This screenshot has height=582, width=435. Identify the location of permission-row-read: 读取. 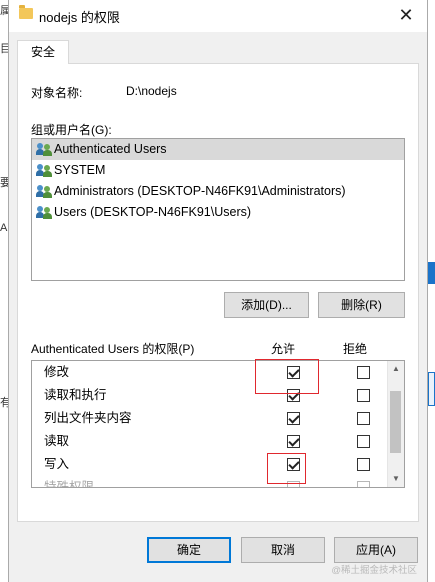
(218, 441).